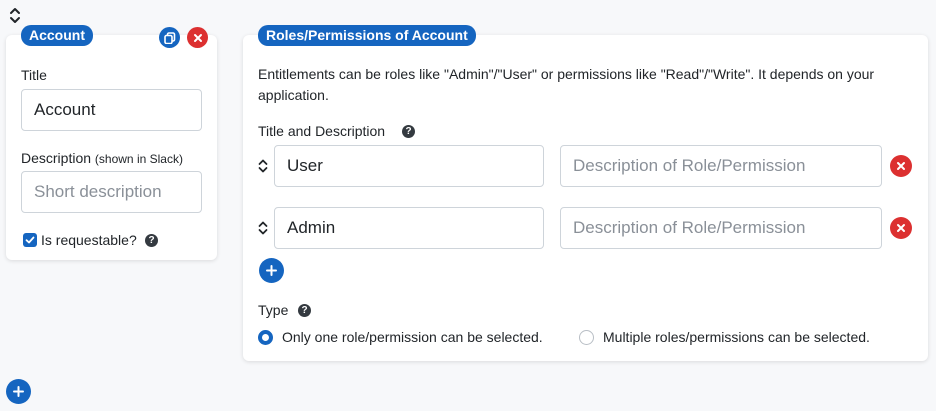  Describe the element at coordinates (111, 110) in the screenshot. I see `account-title-input: Account` at that location.